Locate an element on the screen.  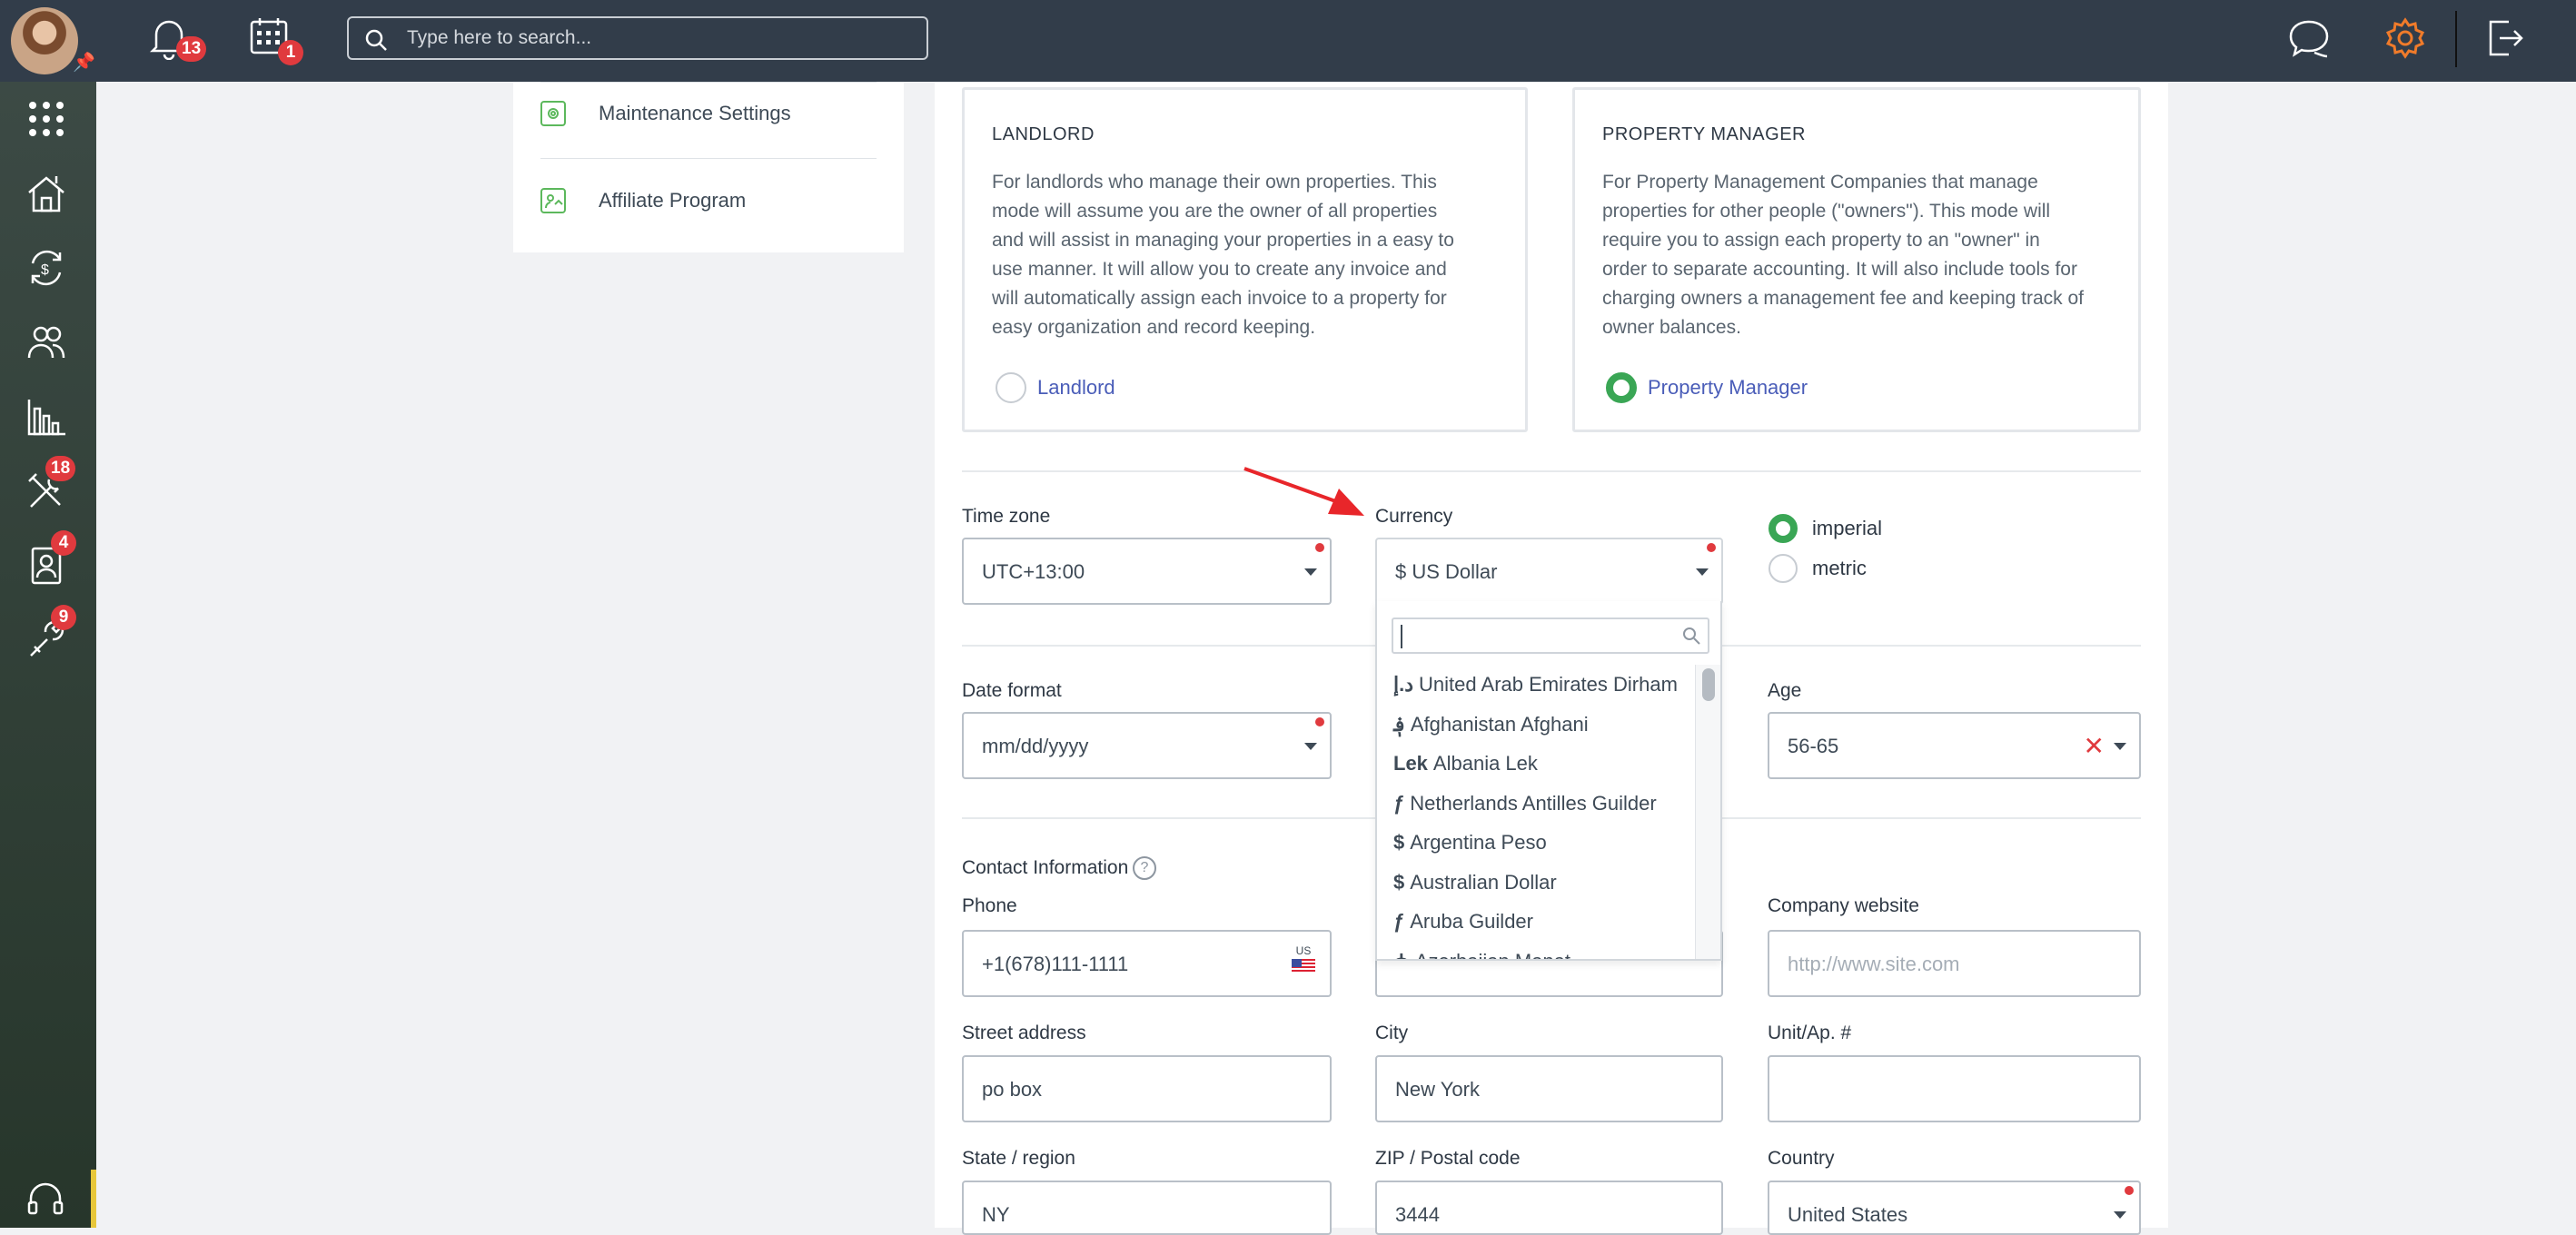
property-manager-radio is located at coordinates (1621, 387).